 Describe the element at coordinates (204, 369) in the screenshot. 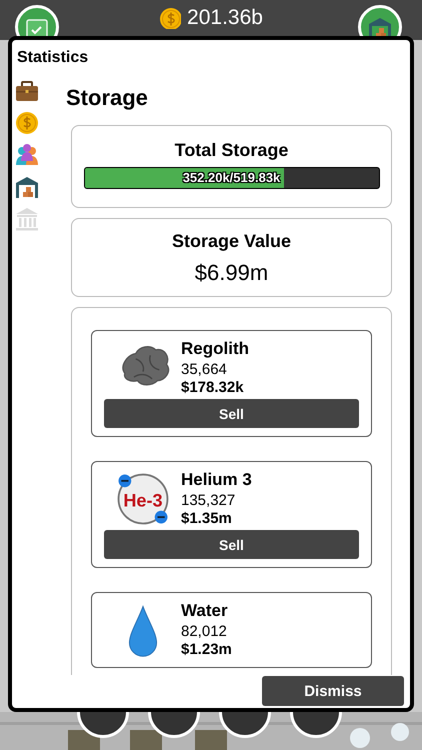

I see `resource-amount: 35,664` at that location.